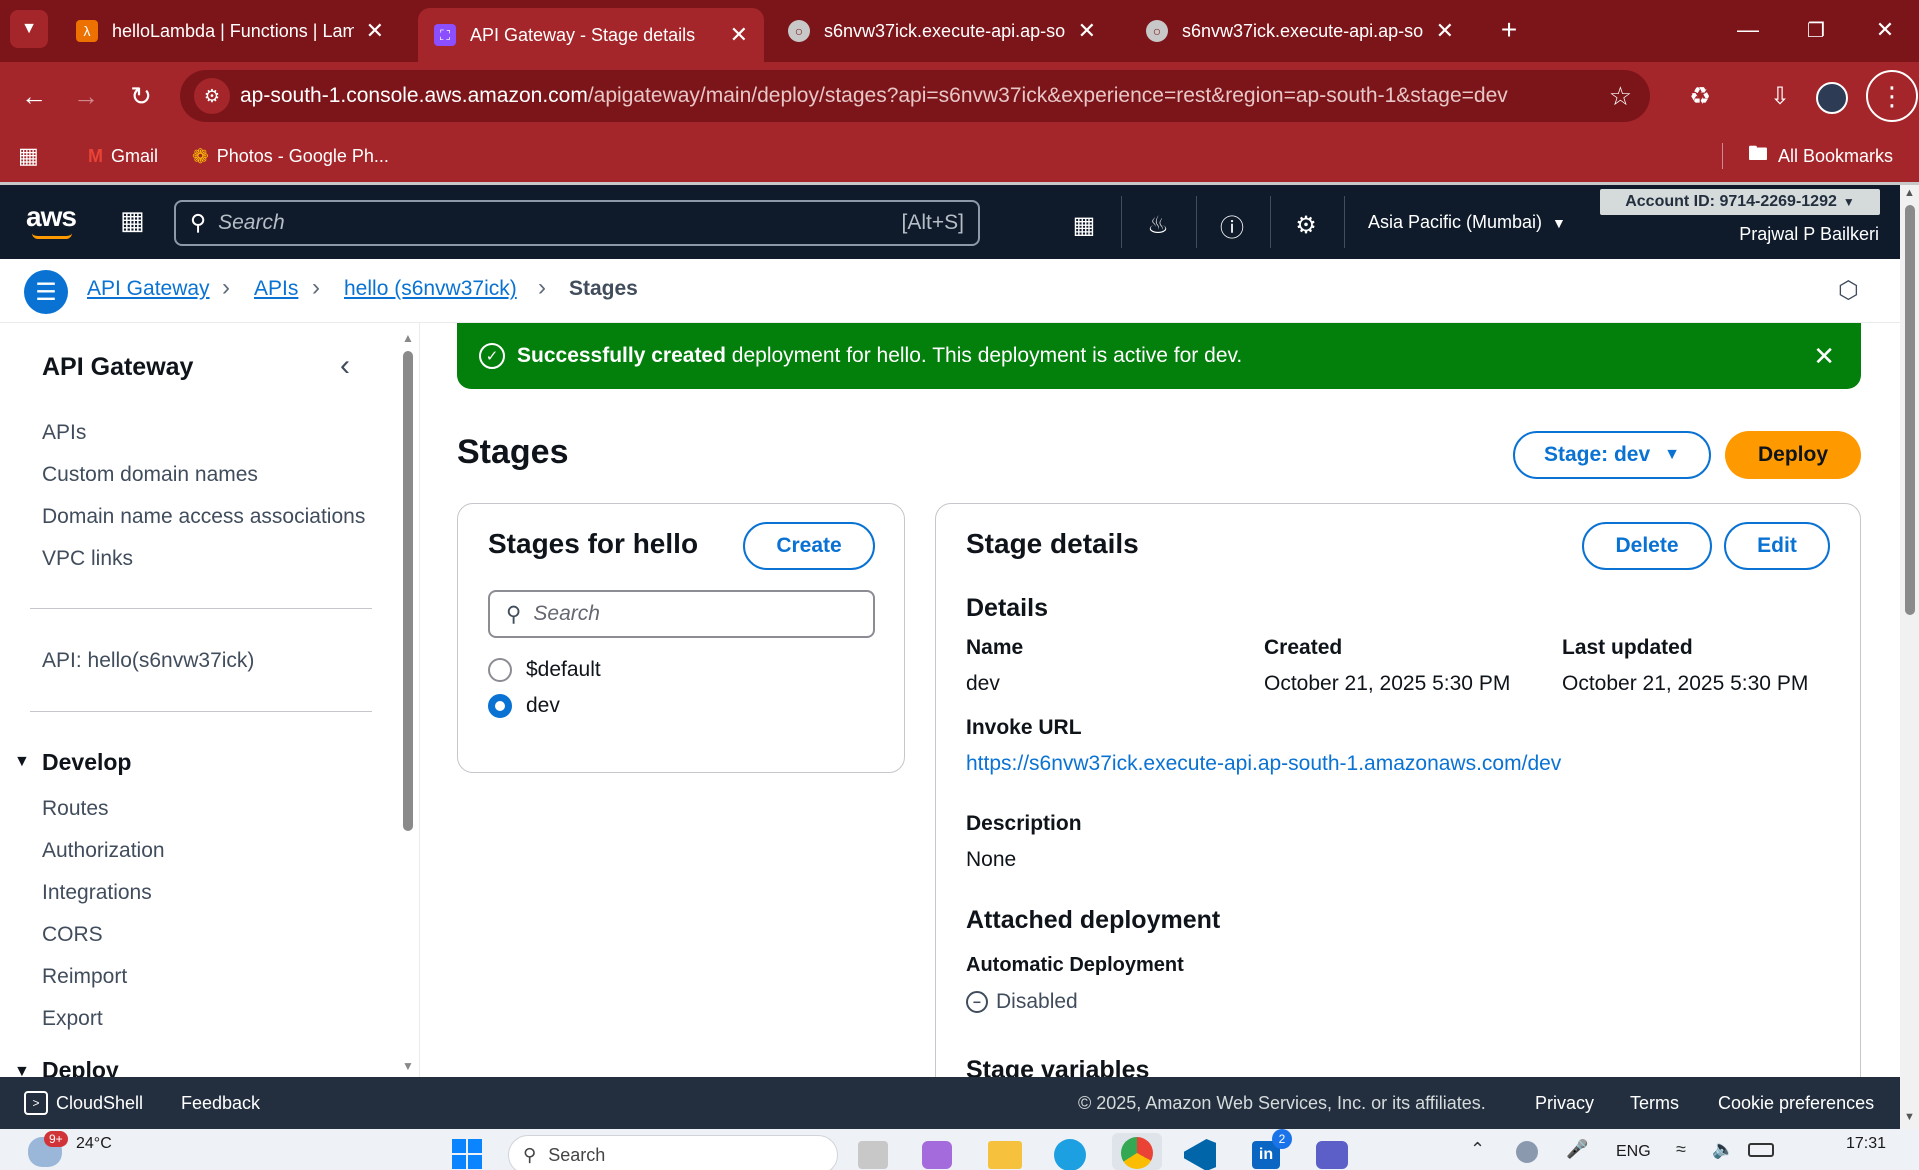 The height and width of the screenshot is (1170, 1919). What do you see at coordinates (86, 762) in the screenshot?
I see `sidebar-section-develop: Develop` at bounding box center [86, 762].